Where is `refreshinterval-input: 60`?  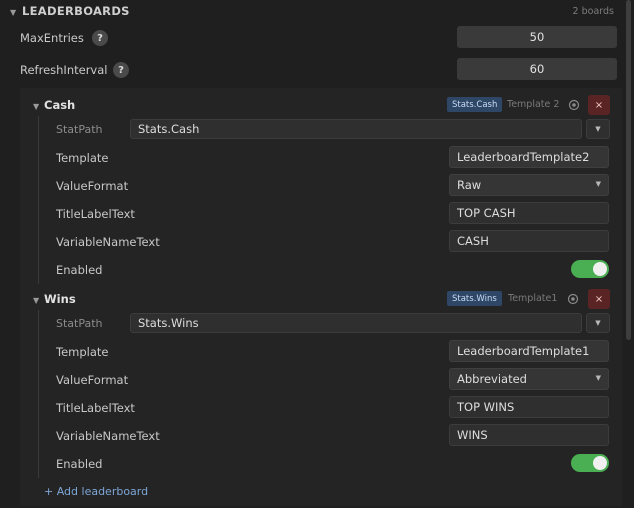
refreshinterval-input: 60 is located at coordinates (537, 69).